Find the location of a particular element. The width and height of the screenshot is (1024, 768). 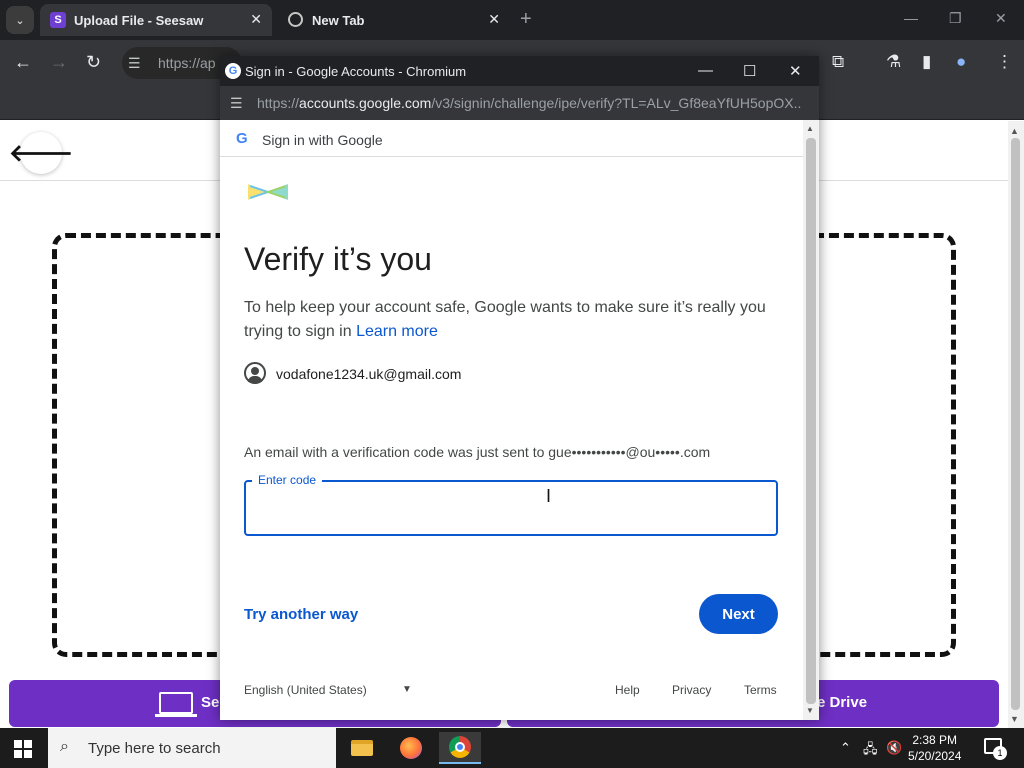

back-button: 🡐 is located at coordinates (41, 153).